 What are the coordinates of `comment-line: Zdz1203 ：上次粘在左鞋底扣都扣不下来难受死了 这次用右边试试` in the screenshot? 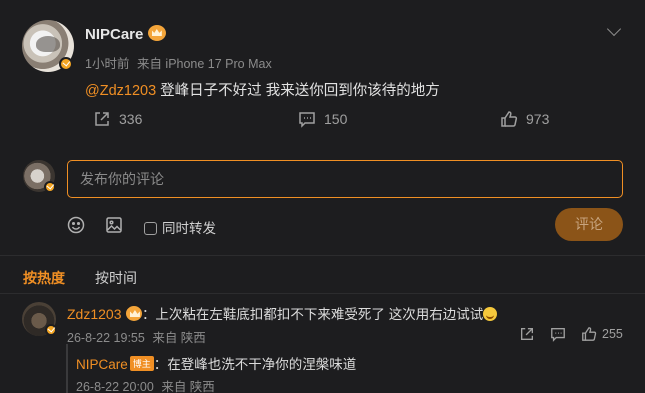 It's located at (282, 313).